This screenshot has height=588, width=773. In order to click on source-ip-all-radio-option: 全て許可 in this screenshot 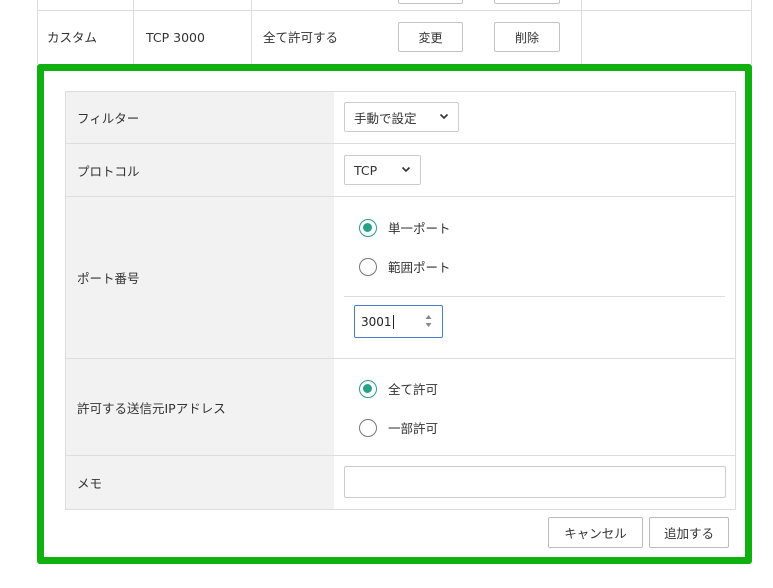, I will do `click(398, 388)`.